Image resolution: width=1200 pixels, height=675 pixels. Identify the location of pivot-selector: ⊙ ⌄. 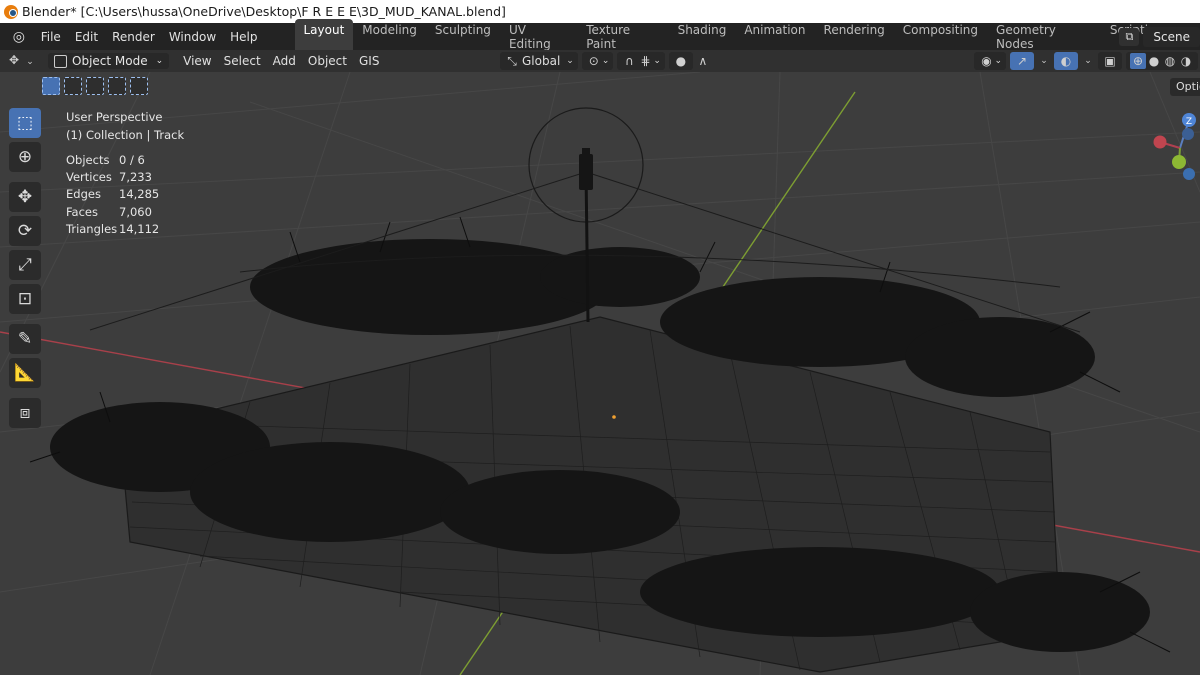
(597, 61).